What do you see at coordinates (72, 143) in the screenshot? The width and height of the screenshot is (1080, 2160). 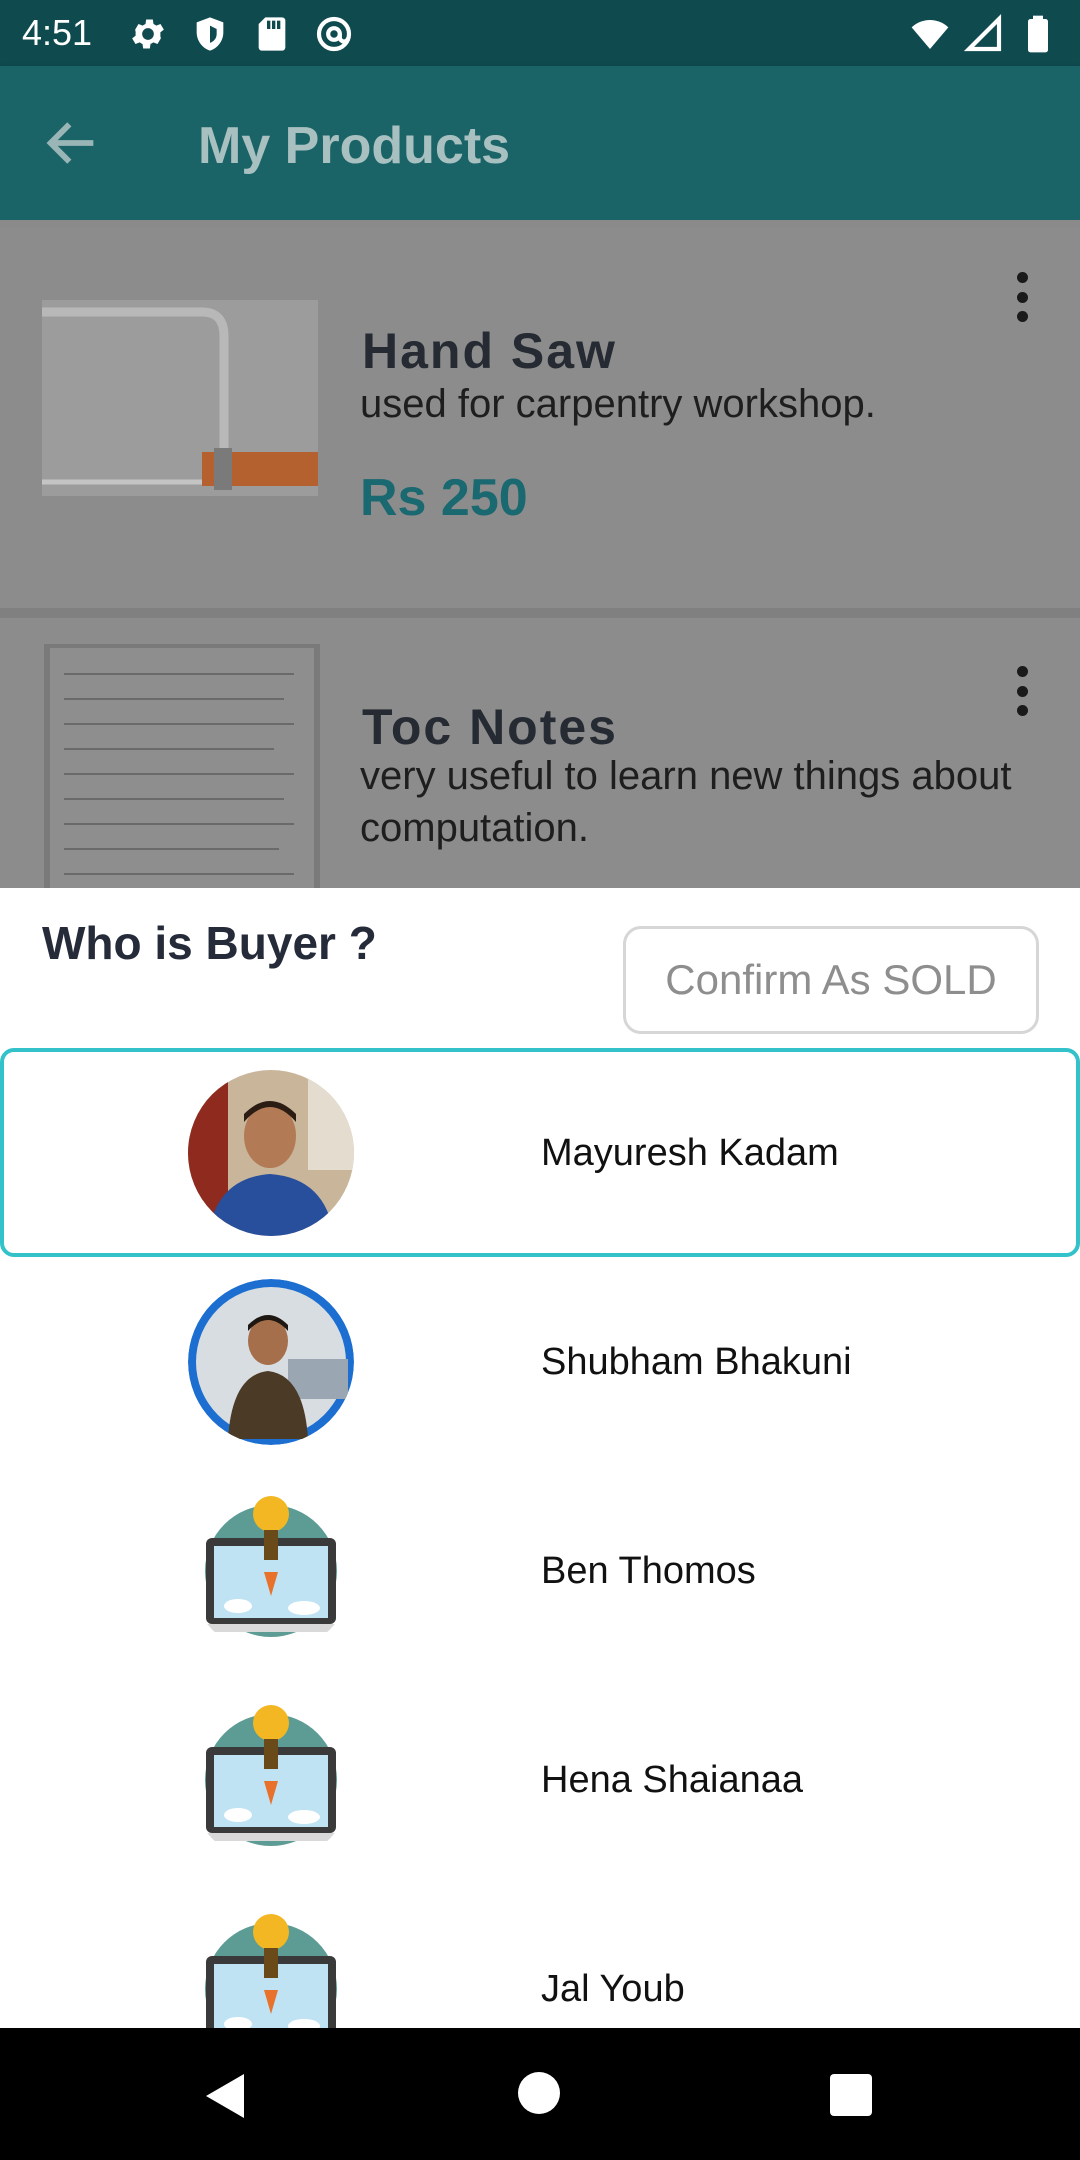 I see `arrow-left-icon` at bounding box center [72, 143].